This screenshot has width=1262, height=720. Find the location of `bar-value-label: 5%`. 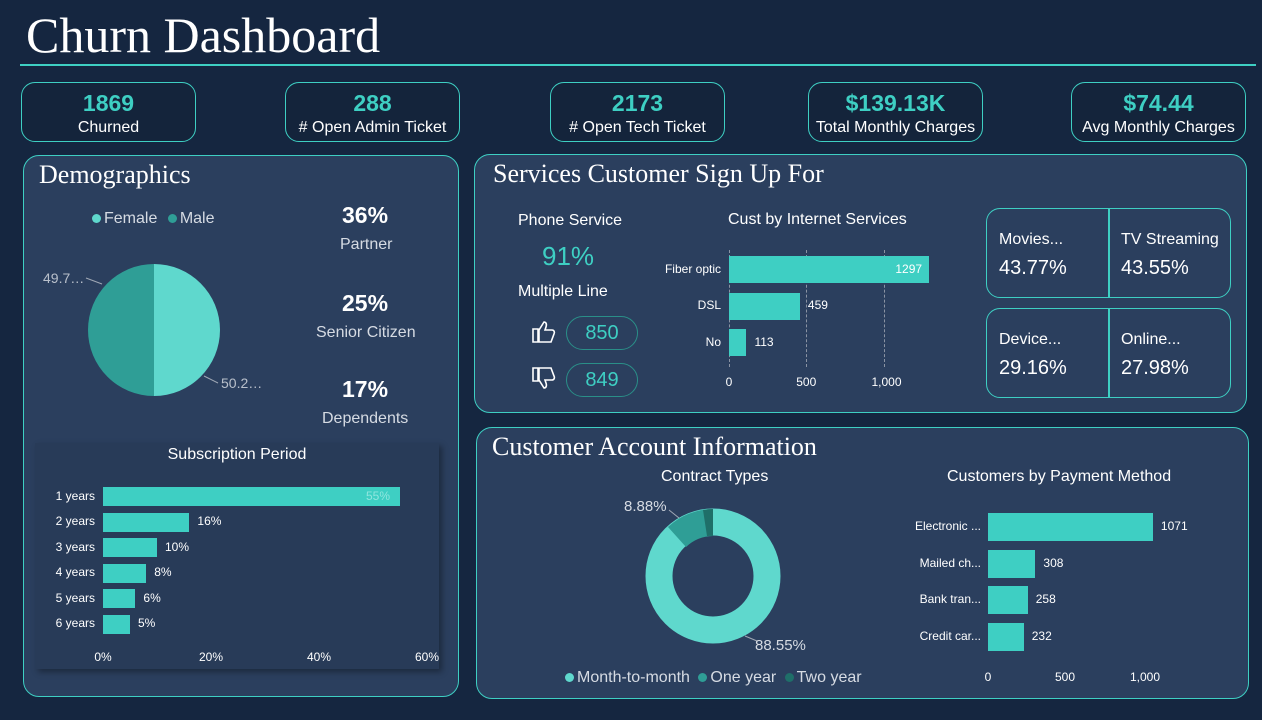

bar-value-label: 5% is located at coordinates (147, 623).